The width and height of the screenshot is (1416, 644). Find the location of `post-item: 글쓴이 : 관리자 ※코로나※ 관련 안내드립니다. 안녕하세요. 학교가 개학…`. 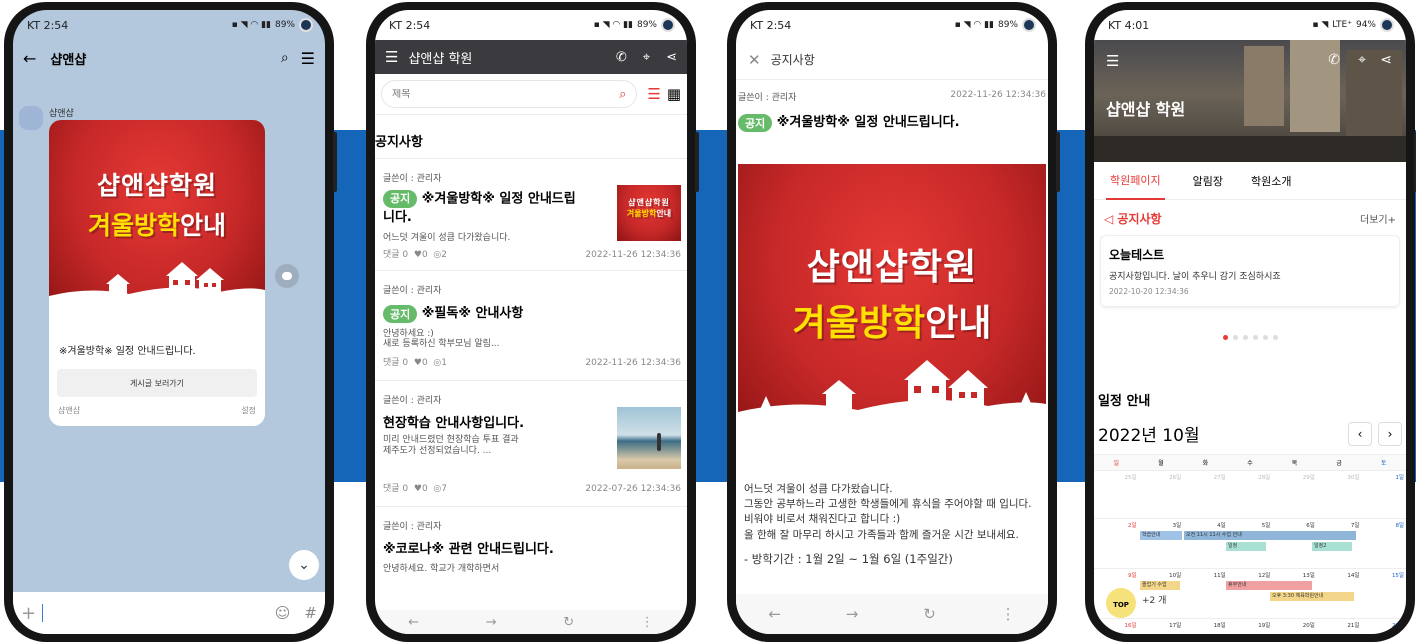

post-item: 글쓴이 : 관리자 ※코로나※ 관련 안내드립니다. 안녕하세요. 학교가 개학… is located at coordinates (531, 542).